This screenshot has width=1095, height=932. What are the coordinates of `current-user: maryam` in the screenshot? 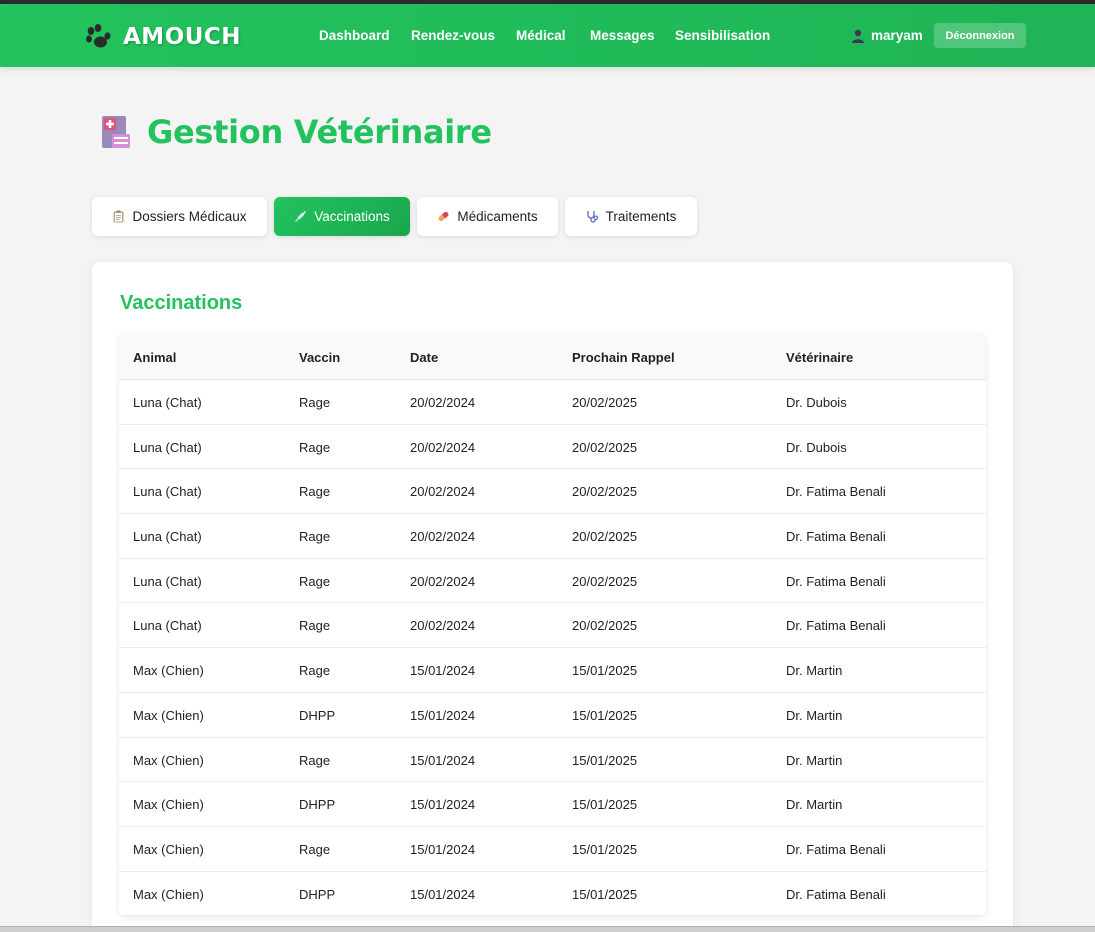 It's located at (887, 35).